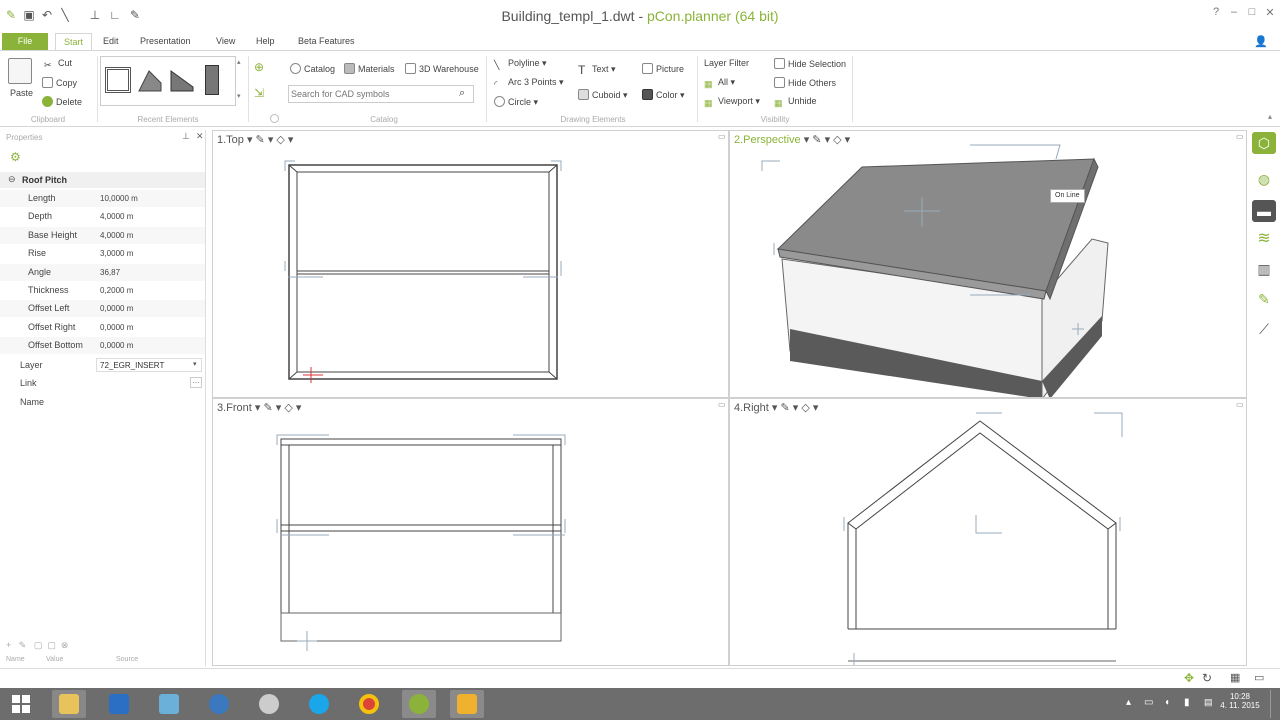 This screenshot has height=720, width=1280. What do you see at coordinates (419, 704) in the screenshot?
I see `taskbar-pcon-planner` at bounding box center [419, 704].